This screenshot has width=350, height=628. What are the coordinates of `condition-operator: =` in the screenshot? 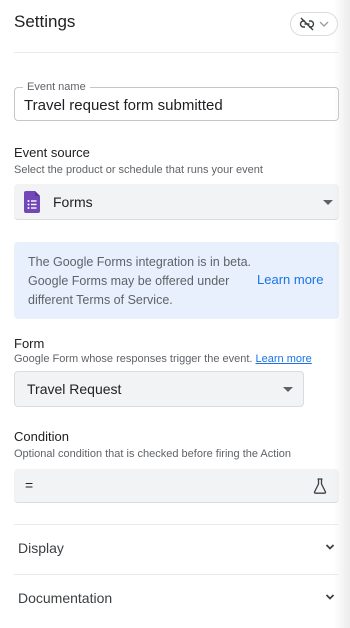 It's located at (29, 485).